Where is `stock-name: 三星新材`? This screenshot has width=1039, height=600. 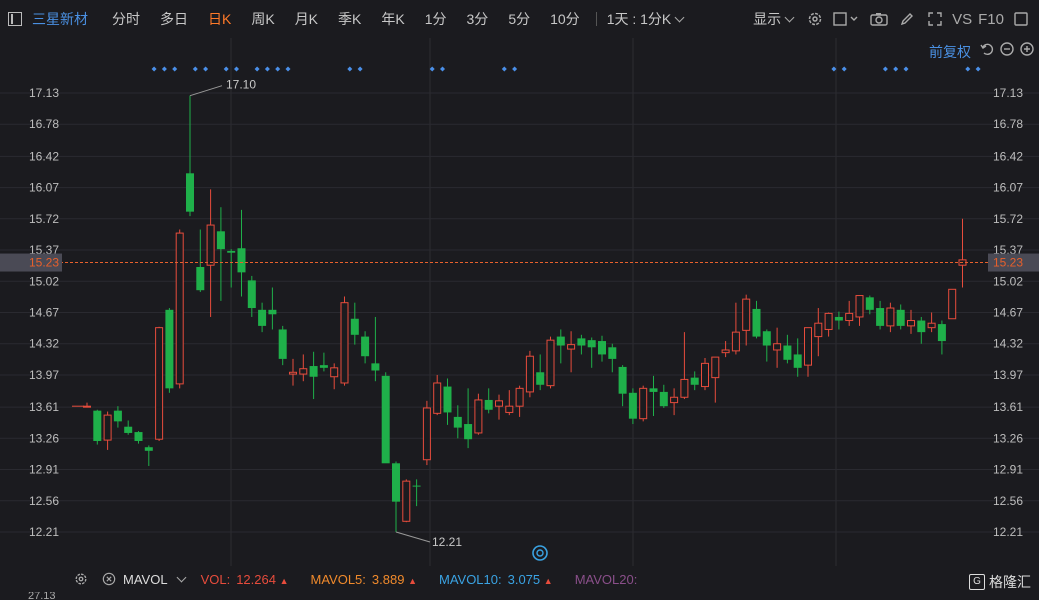
stock-name: 三星新材 is located at coordinates (60, 19).